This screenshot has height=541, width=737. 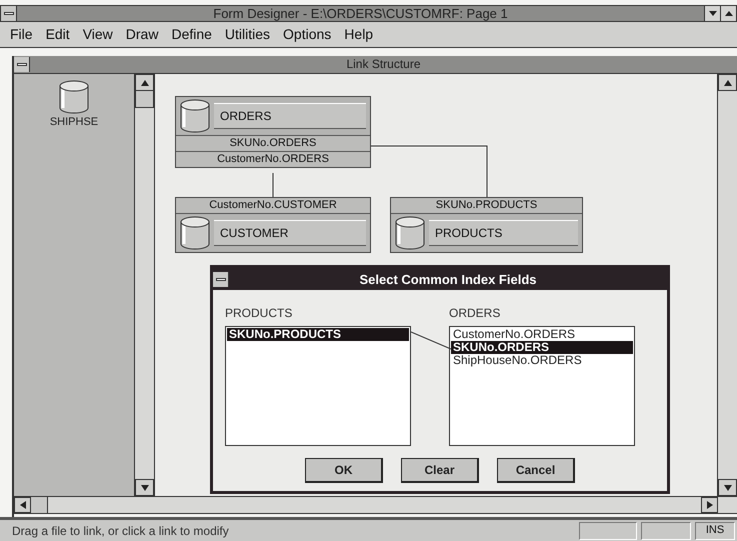 I want to click on menu-item: View, so click(x=100, y=34).